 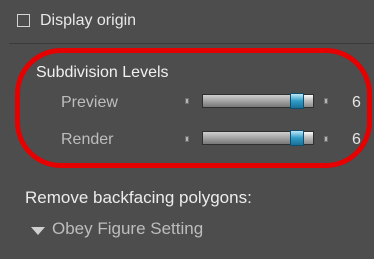 What do you see at coordinates (87, 139) in the screenshot?
I see `render-label: Render` at bounding box center [87, 139].